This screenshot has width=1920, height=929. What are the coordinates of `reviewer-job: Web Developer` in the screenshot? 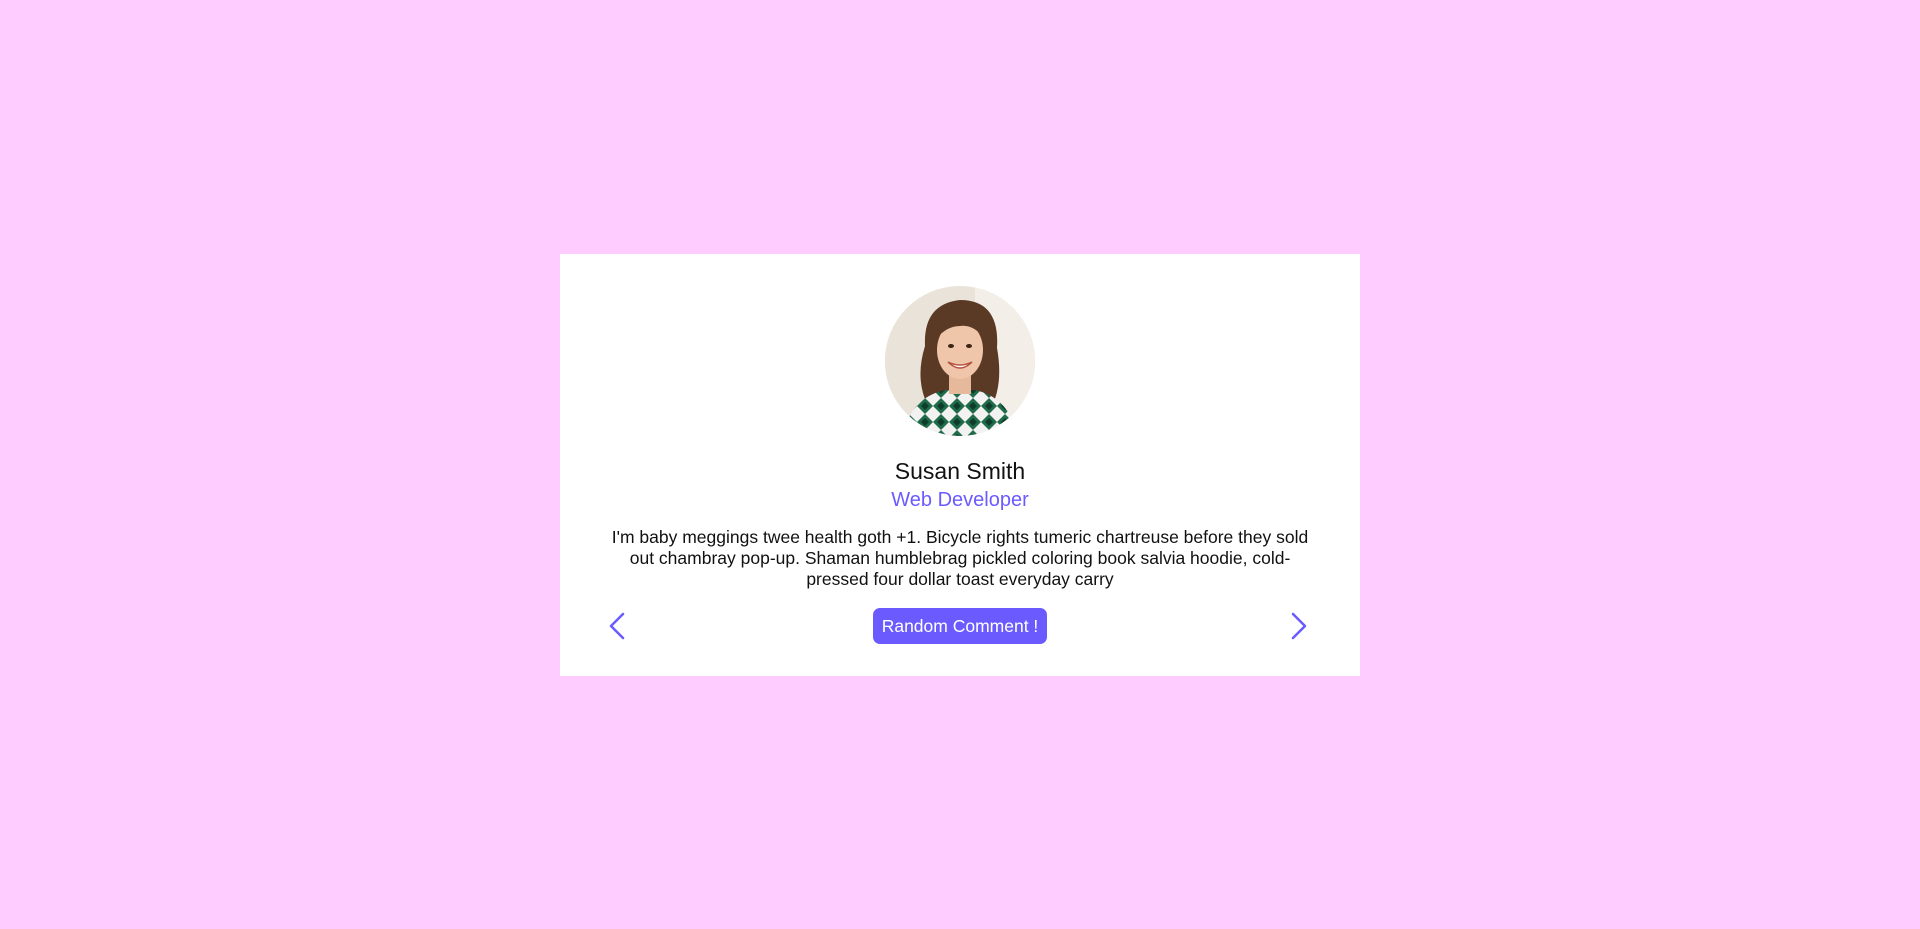 It's located at (960, 500).